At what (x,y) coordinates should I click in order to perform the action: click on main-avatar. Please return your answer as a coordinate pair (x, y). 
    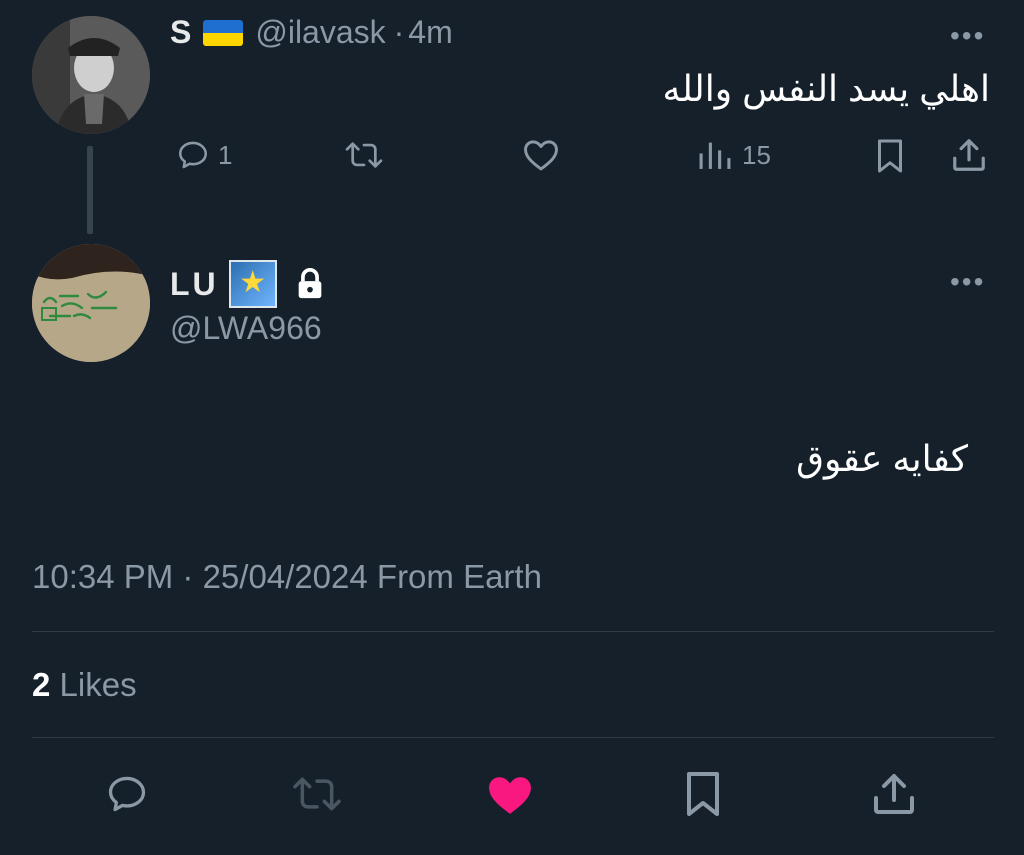
    Looking at the image, I should click on (91, 303).